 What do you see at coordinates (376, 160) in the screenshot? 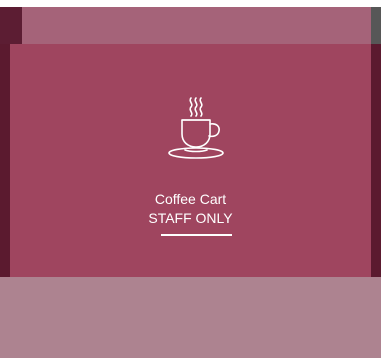
I see `right-rail` at bounding box center [376, 160].